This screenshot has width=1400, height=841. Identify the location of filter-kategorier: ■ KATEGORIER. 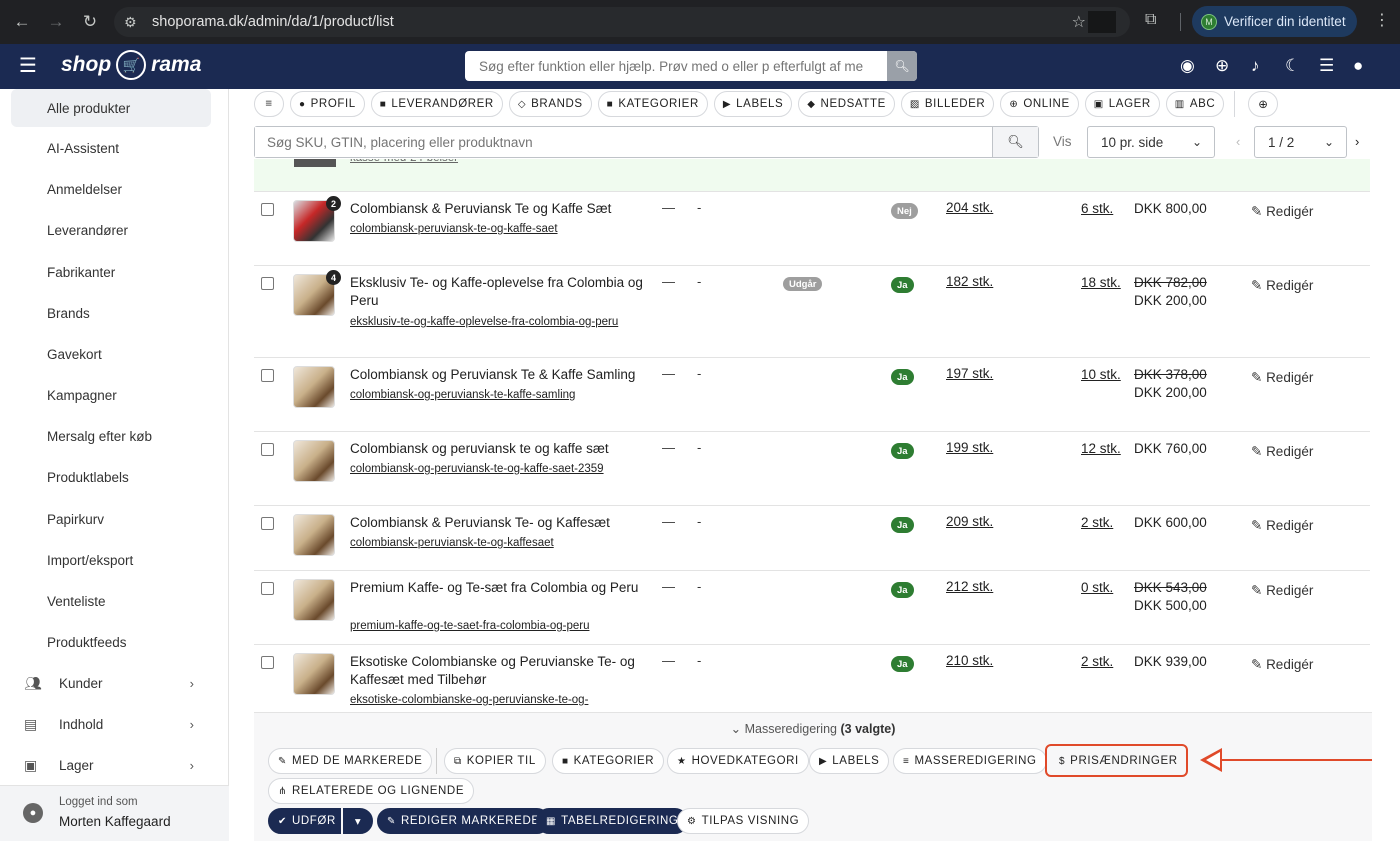
(652, 104).